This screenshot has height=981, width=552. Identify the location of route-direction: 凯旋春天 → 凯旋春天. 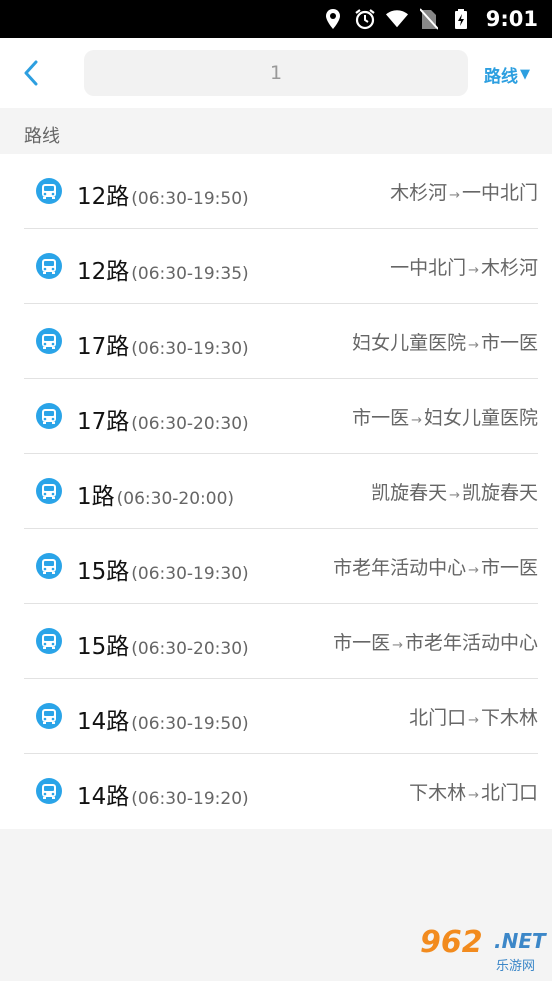
(454, 491).